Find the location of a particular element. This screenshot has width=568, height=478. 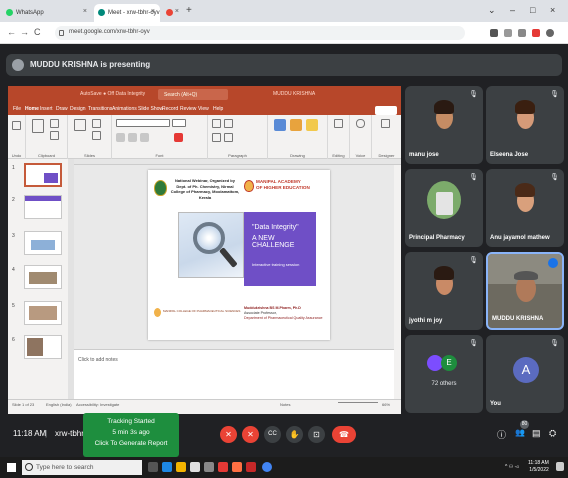

new-tab-button: + is located at coordinates (189, 10).